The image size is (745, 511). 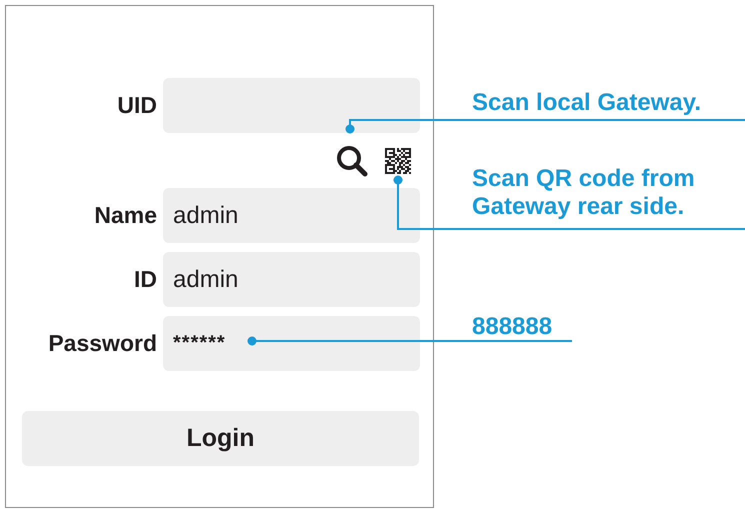 What do you see at coordinates (586, 103) in the screenshot?
I see `callout-text: Scan local Gateway.` at bounding box center [586, 103].